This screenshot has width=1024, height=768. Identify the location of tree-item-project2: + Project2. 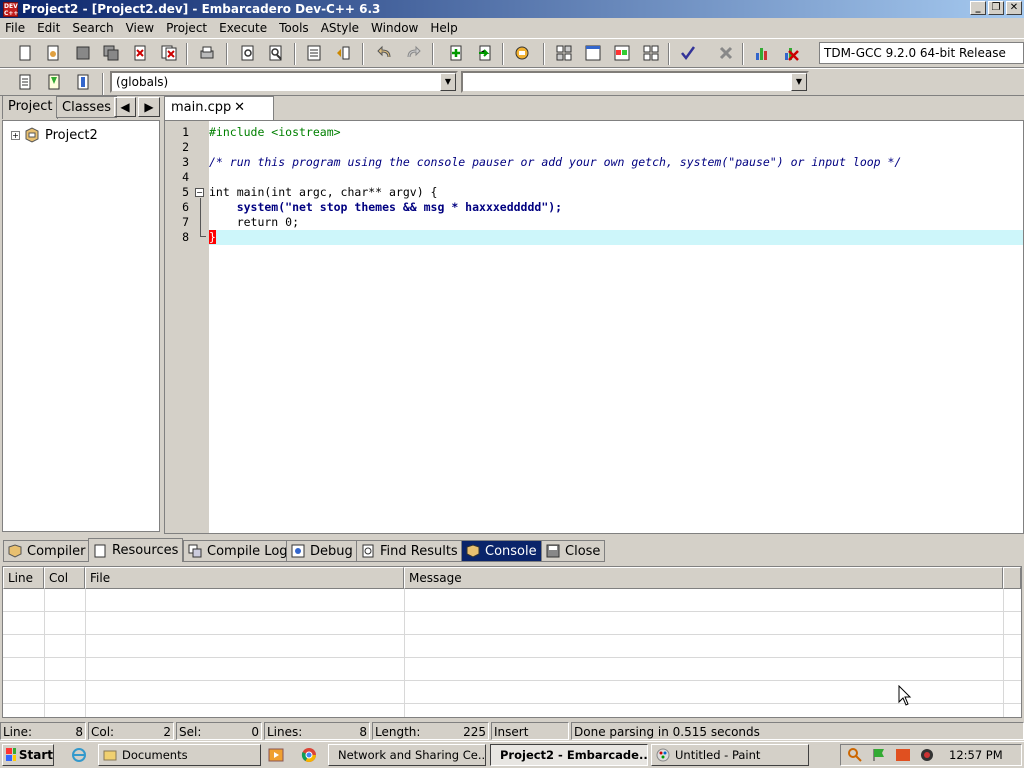
(54, 135).